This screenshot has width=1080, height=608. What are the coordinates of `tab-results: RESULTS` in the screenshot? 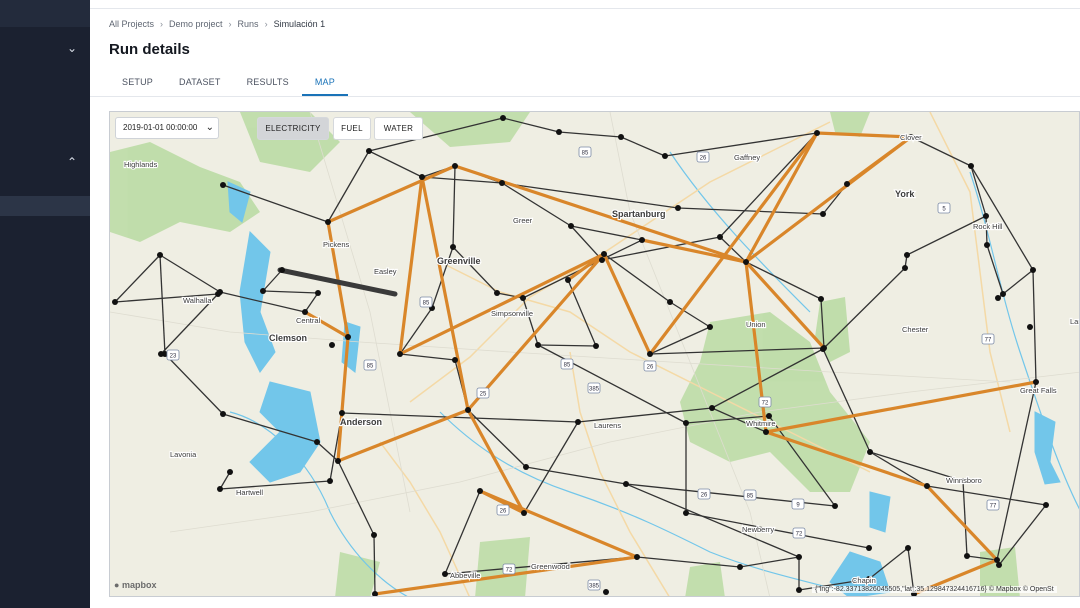 It's located at (268, 83).